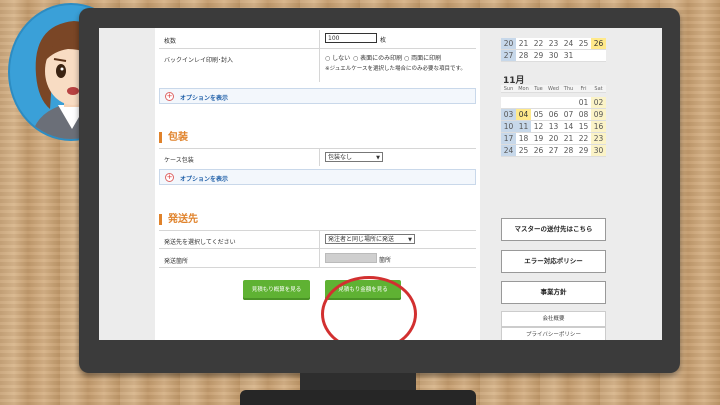 Image resolution: width=720 pixels, height=405 pixels. Describe the element at coordinates (422, 57) in the screenshot. I see `radio-both: ○ 両面に印刷` at that location.